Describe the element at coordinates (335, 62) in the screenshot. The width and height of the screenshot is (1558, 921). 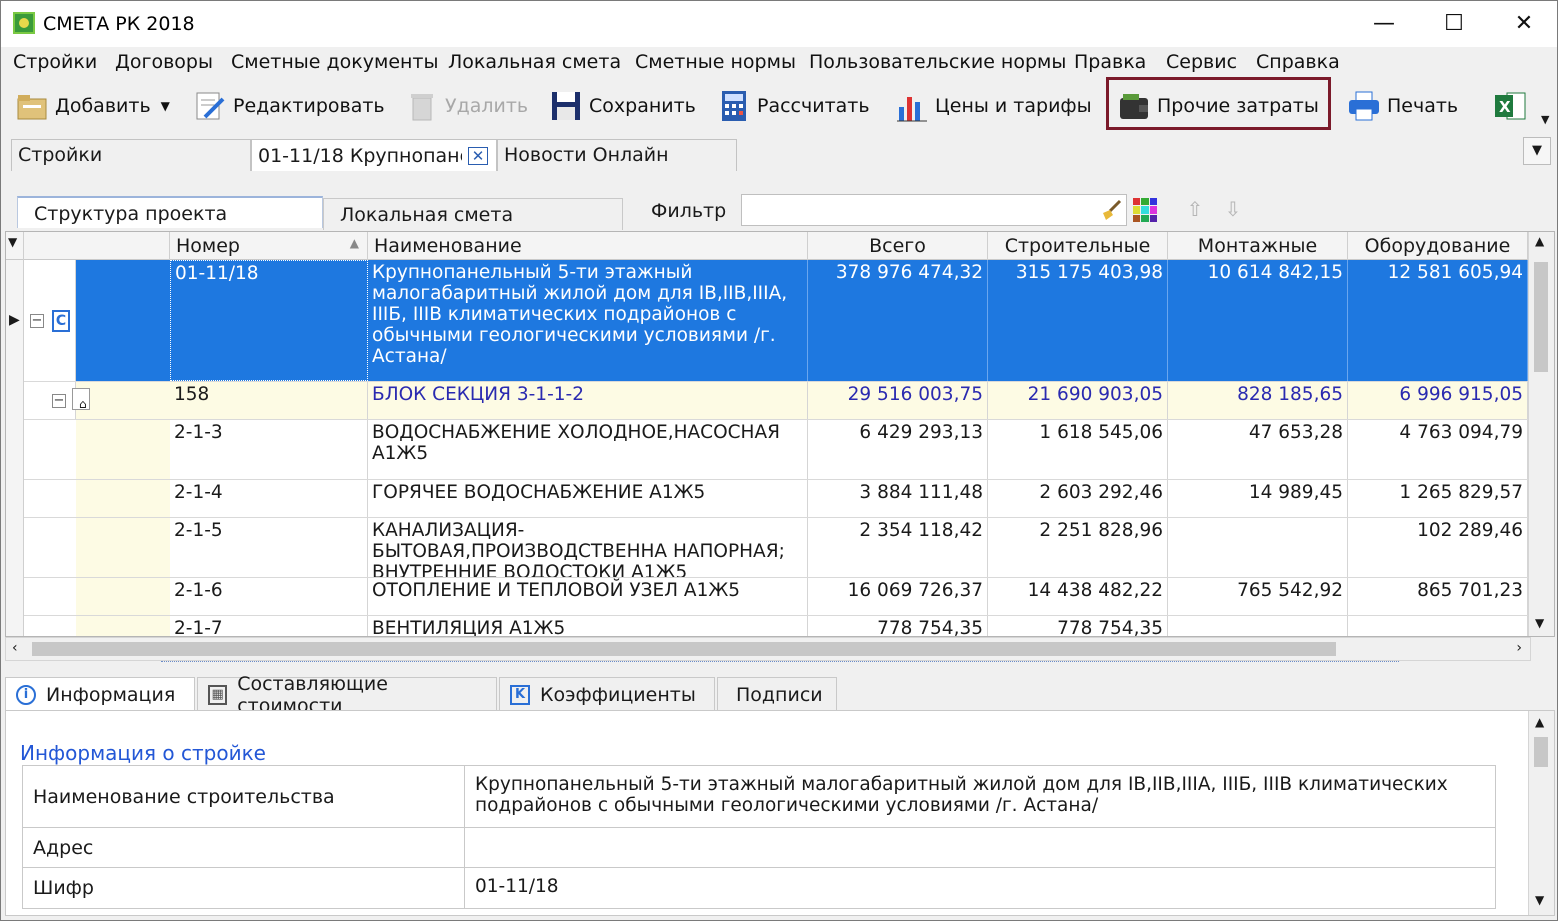
I see `menu-smetnye-dokumenty: Сметные документы` at that location.